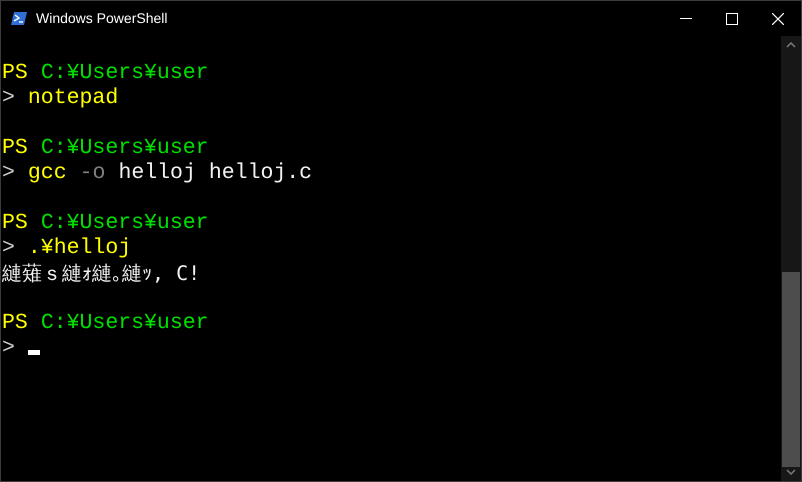  I want to click on command-token: .¥helloj, so click(80, 248).